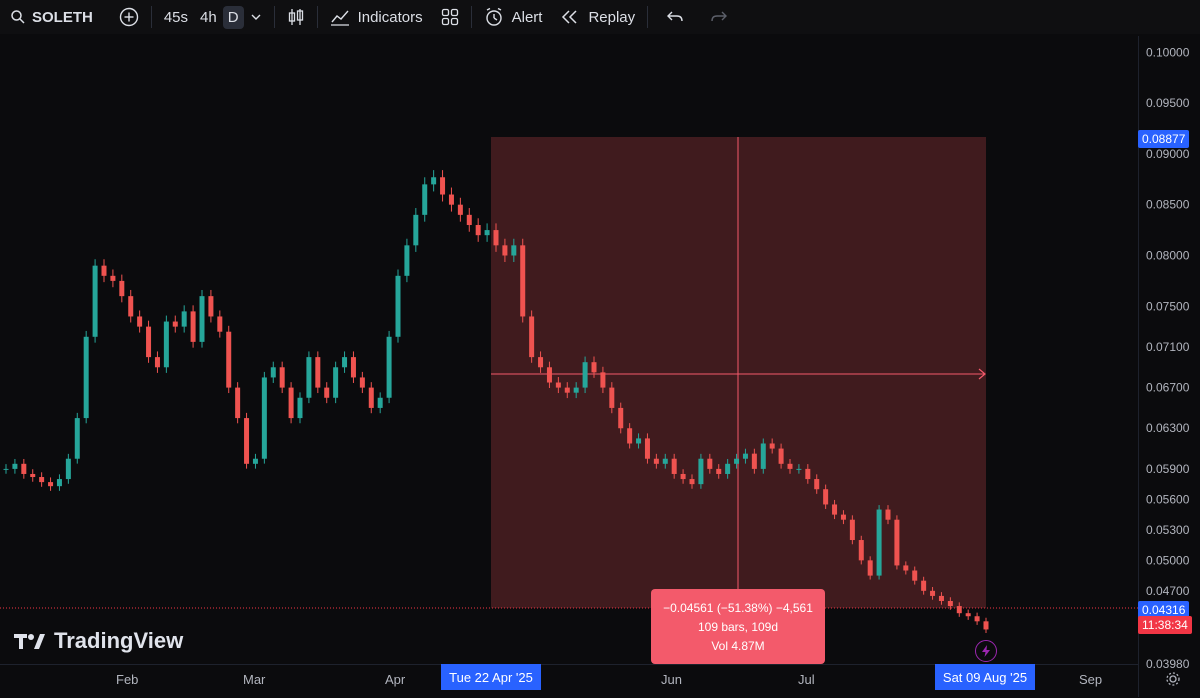 This screenshot has width=1200, height=698. I want to click on price-tick-label: 0.05900, so click(1168, 469).